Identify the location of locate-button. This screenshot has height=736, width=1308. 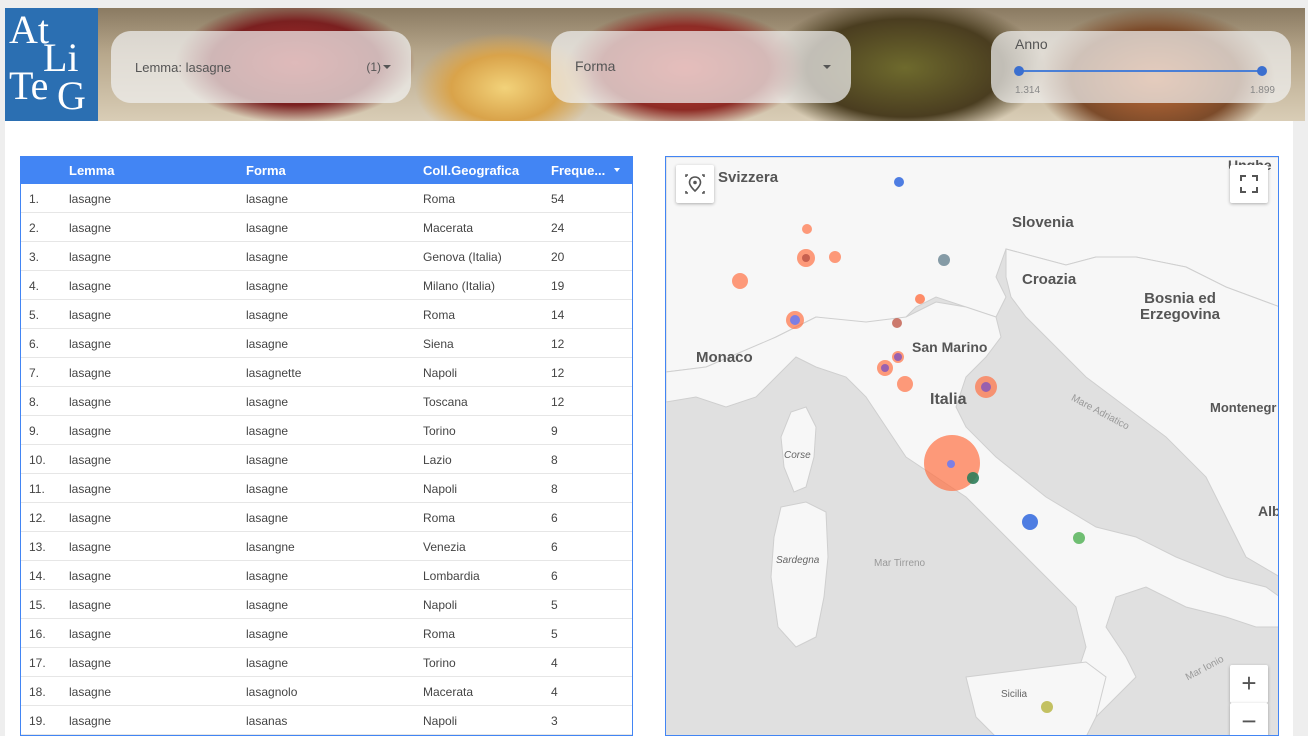
(695, 184).